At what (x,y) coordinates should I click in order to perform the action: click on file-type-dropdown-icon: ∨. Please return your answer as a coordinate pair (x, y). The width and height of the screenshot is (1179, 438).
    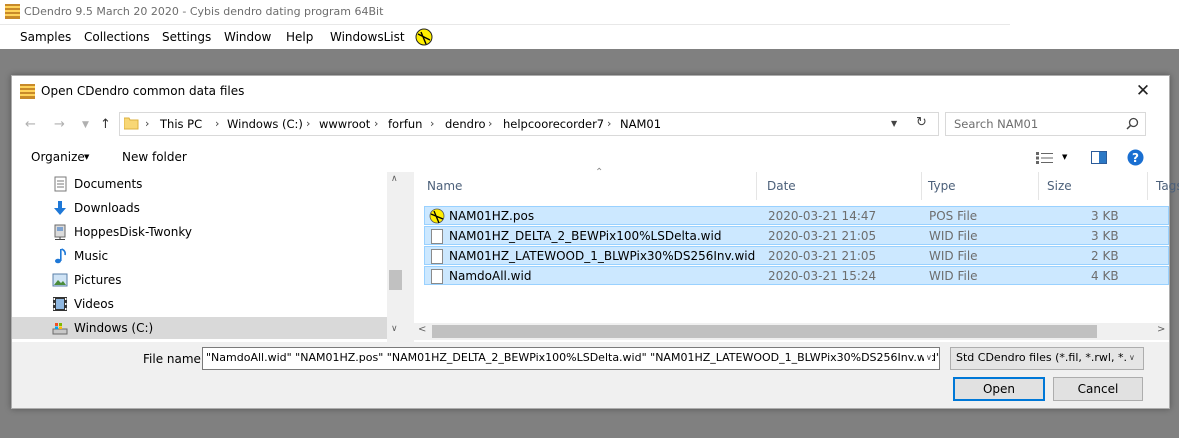
    Looking at the image, I should click on (1131, 357).